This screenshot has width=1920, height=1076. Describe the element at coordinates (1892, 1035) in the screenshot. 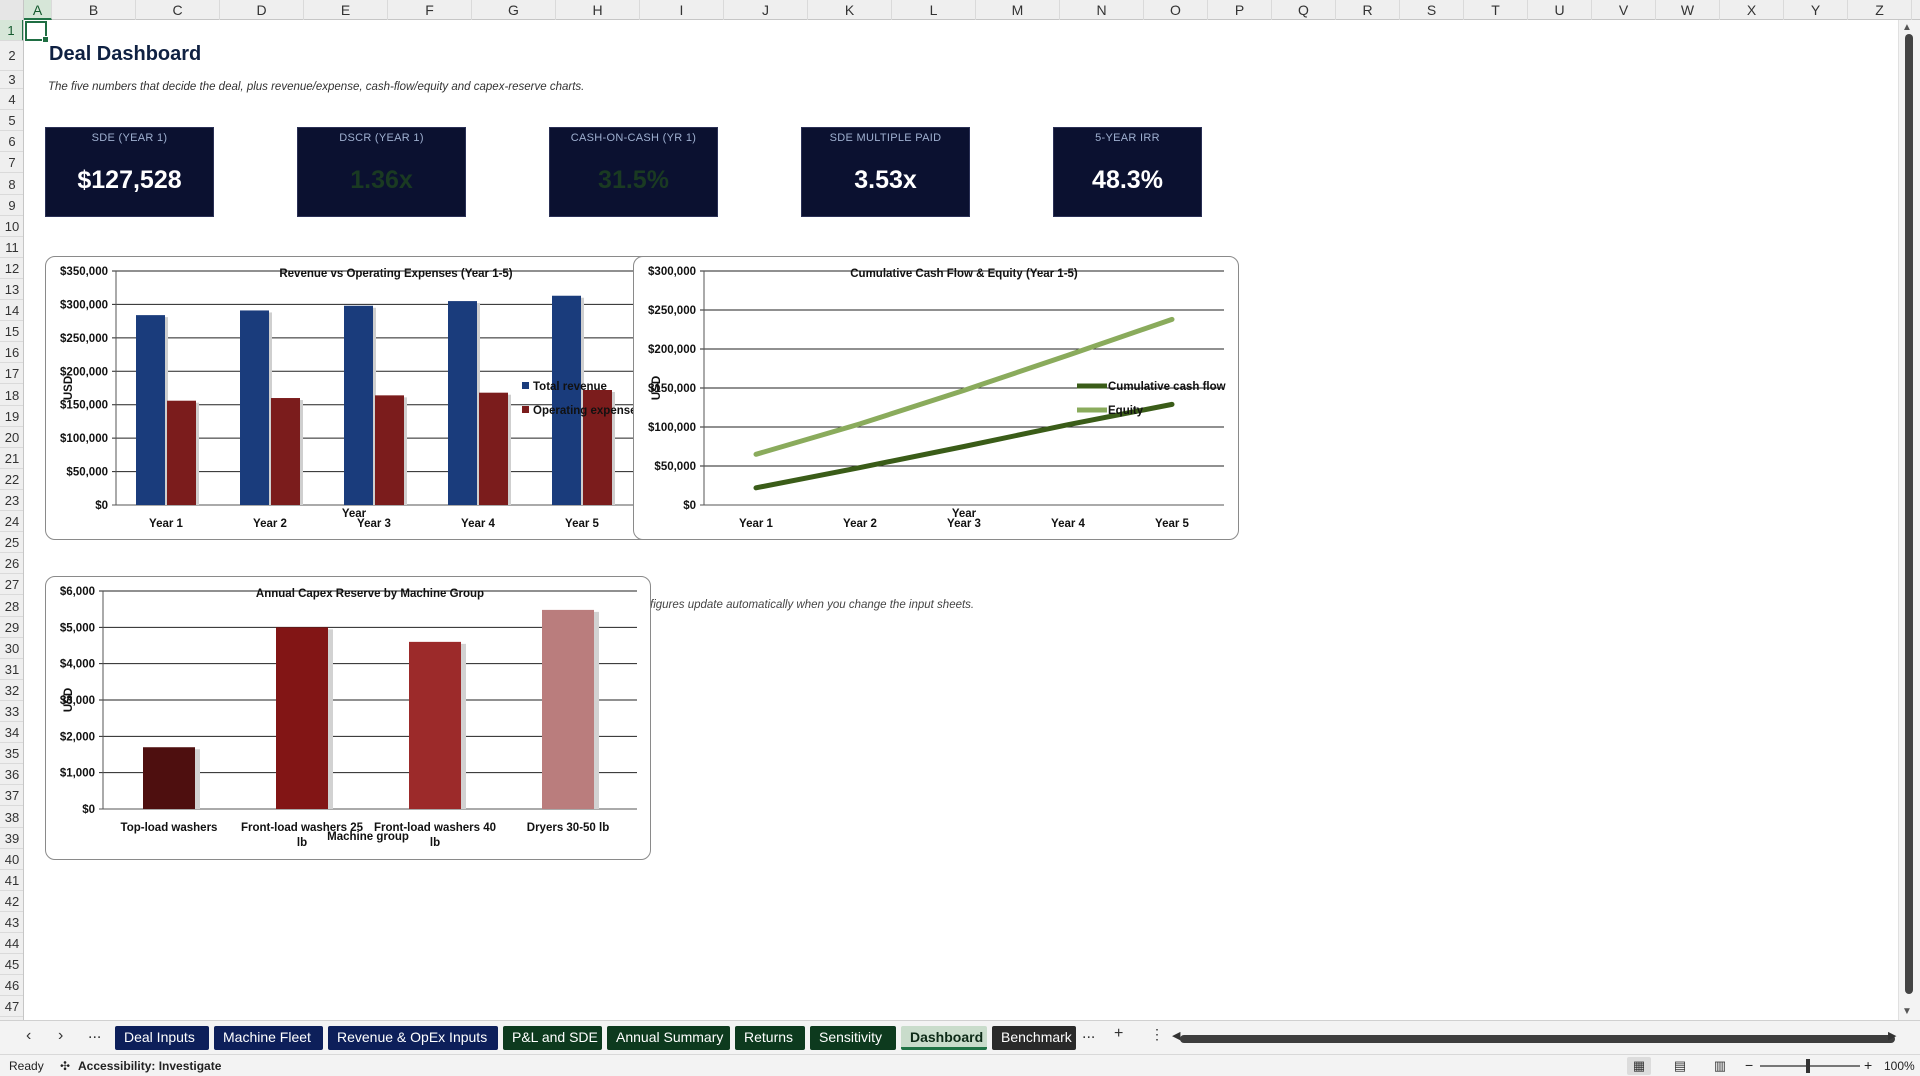

I see `scroll-right-icon: ▶` at that location.